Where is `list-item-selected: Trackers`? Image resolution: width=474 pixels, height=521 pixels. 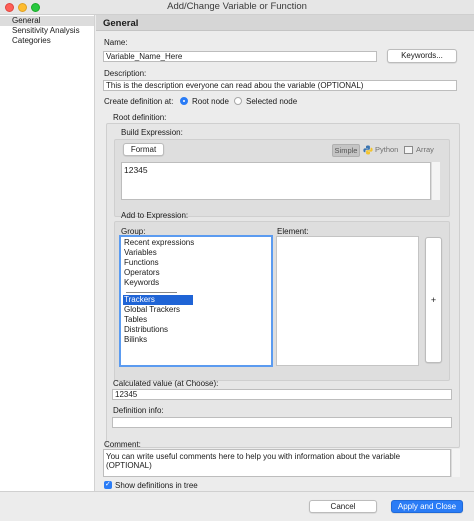 list-item-selected: Trackers is located at coordinates (158, 300).